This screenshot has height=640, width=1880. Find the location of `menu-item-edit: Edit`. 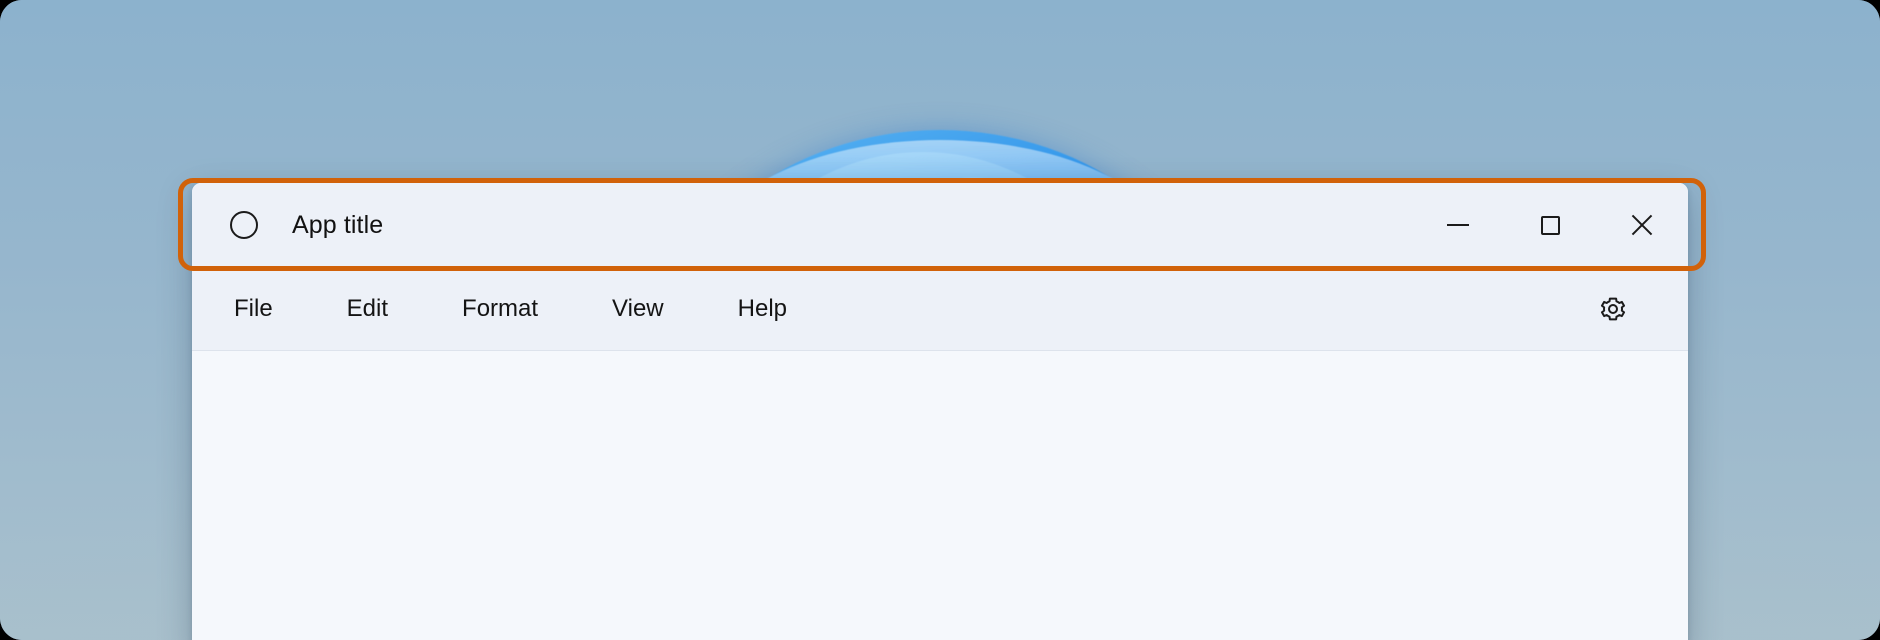

menu-item-edit: Edit is located at coordinates (367, 309).